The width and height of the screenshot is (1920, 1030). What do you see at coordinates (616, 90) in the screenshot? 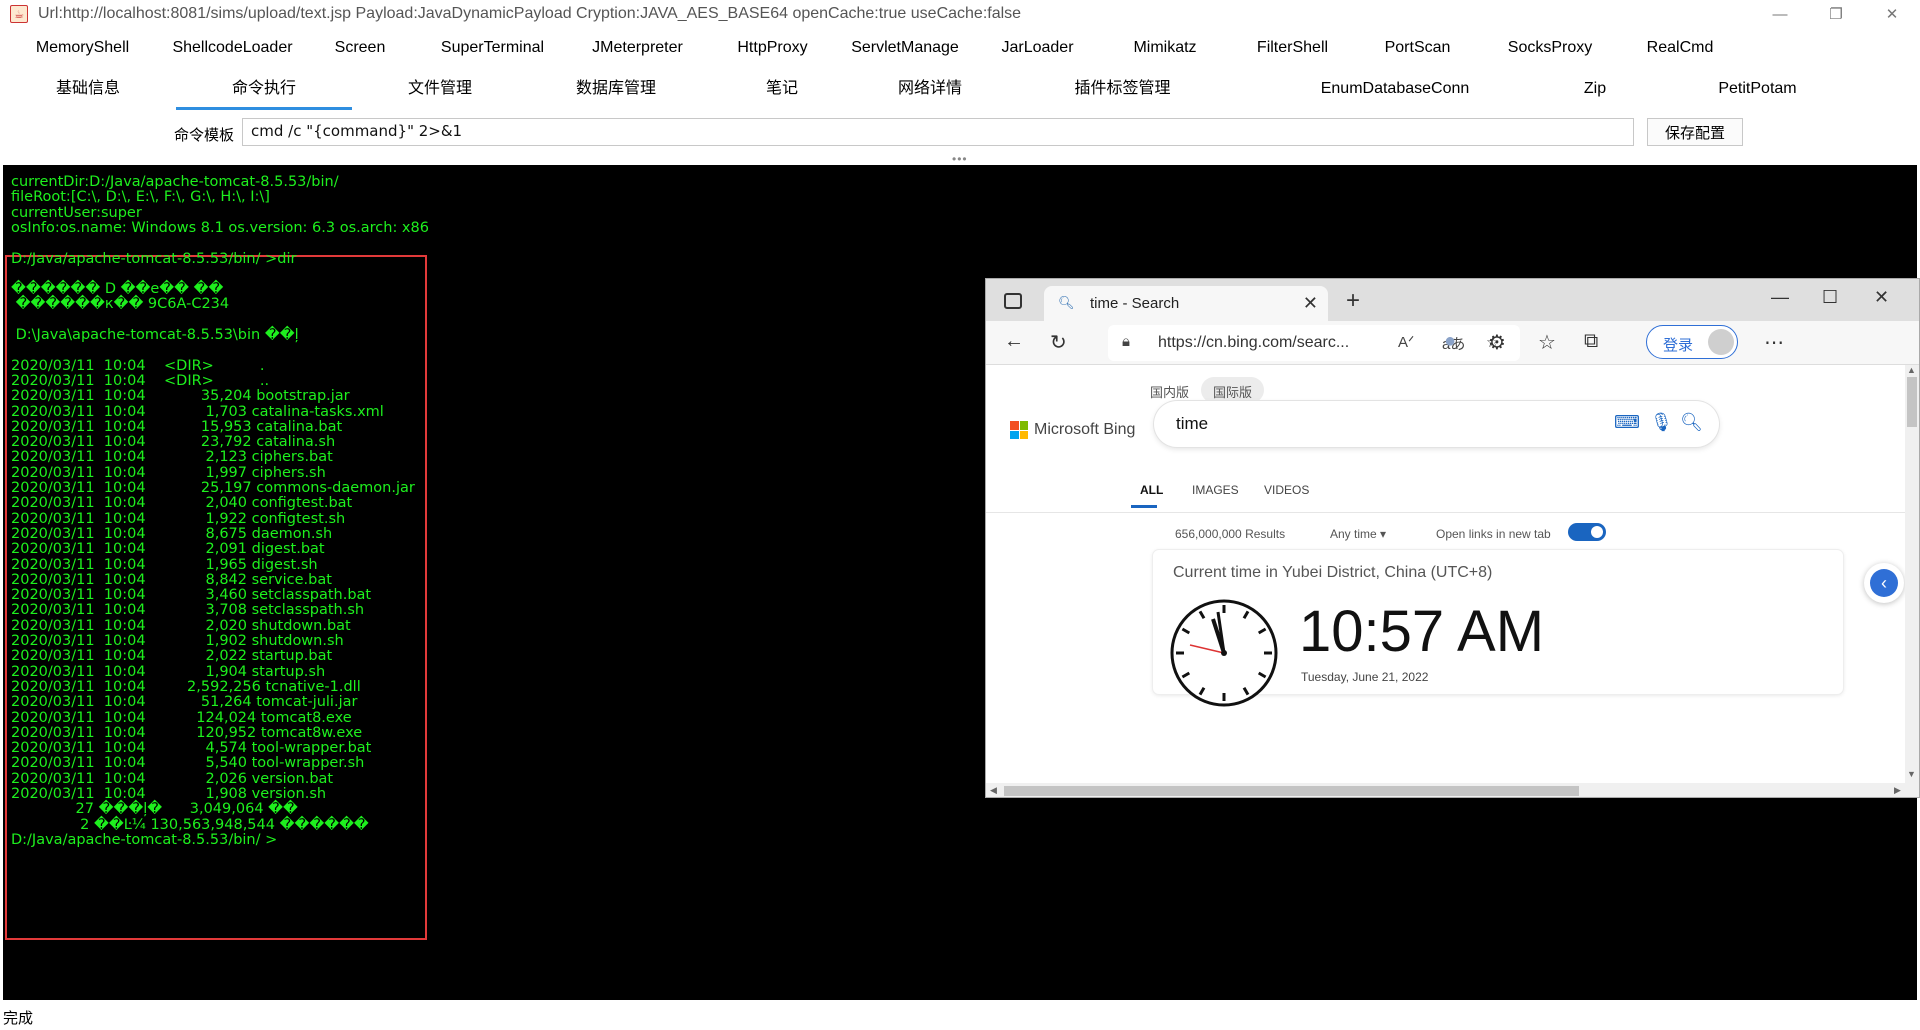
I see `tab-database-manager: 数据库管理` at bounding box center [616, 90].